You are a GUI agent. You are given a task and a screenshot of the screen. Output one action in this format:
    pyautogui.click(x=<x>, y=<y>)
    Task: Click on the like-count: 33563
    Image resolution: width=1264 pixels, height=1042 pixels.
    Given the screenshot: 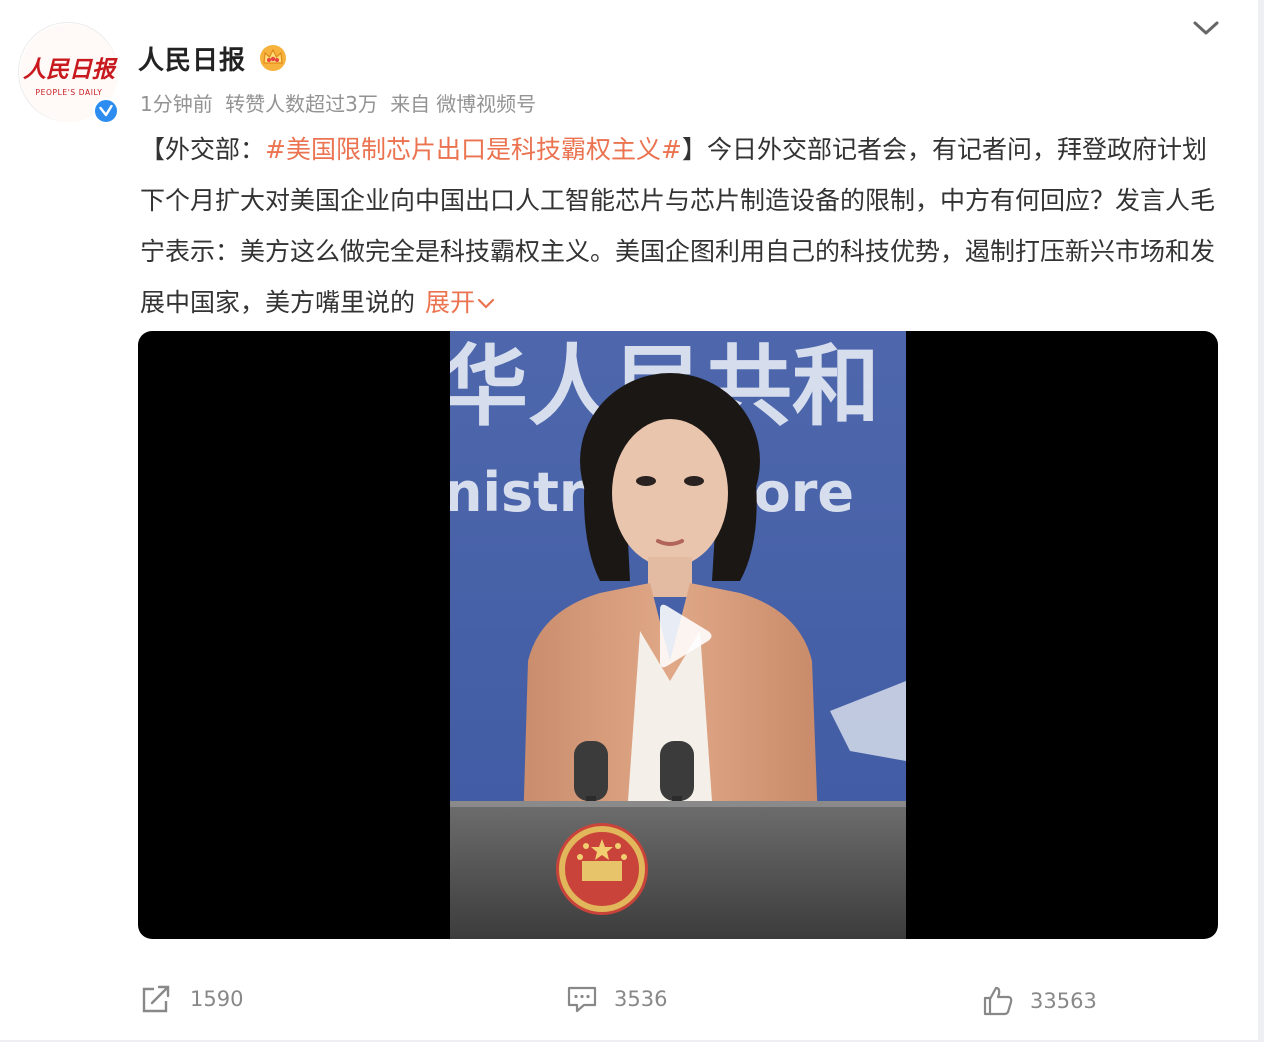 What is the action you would take?
    pyautogui.click(x=1063, y=1001)
    